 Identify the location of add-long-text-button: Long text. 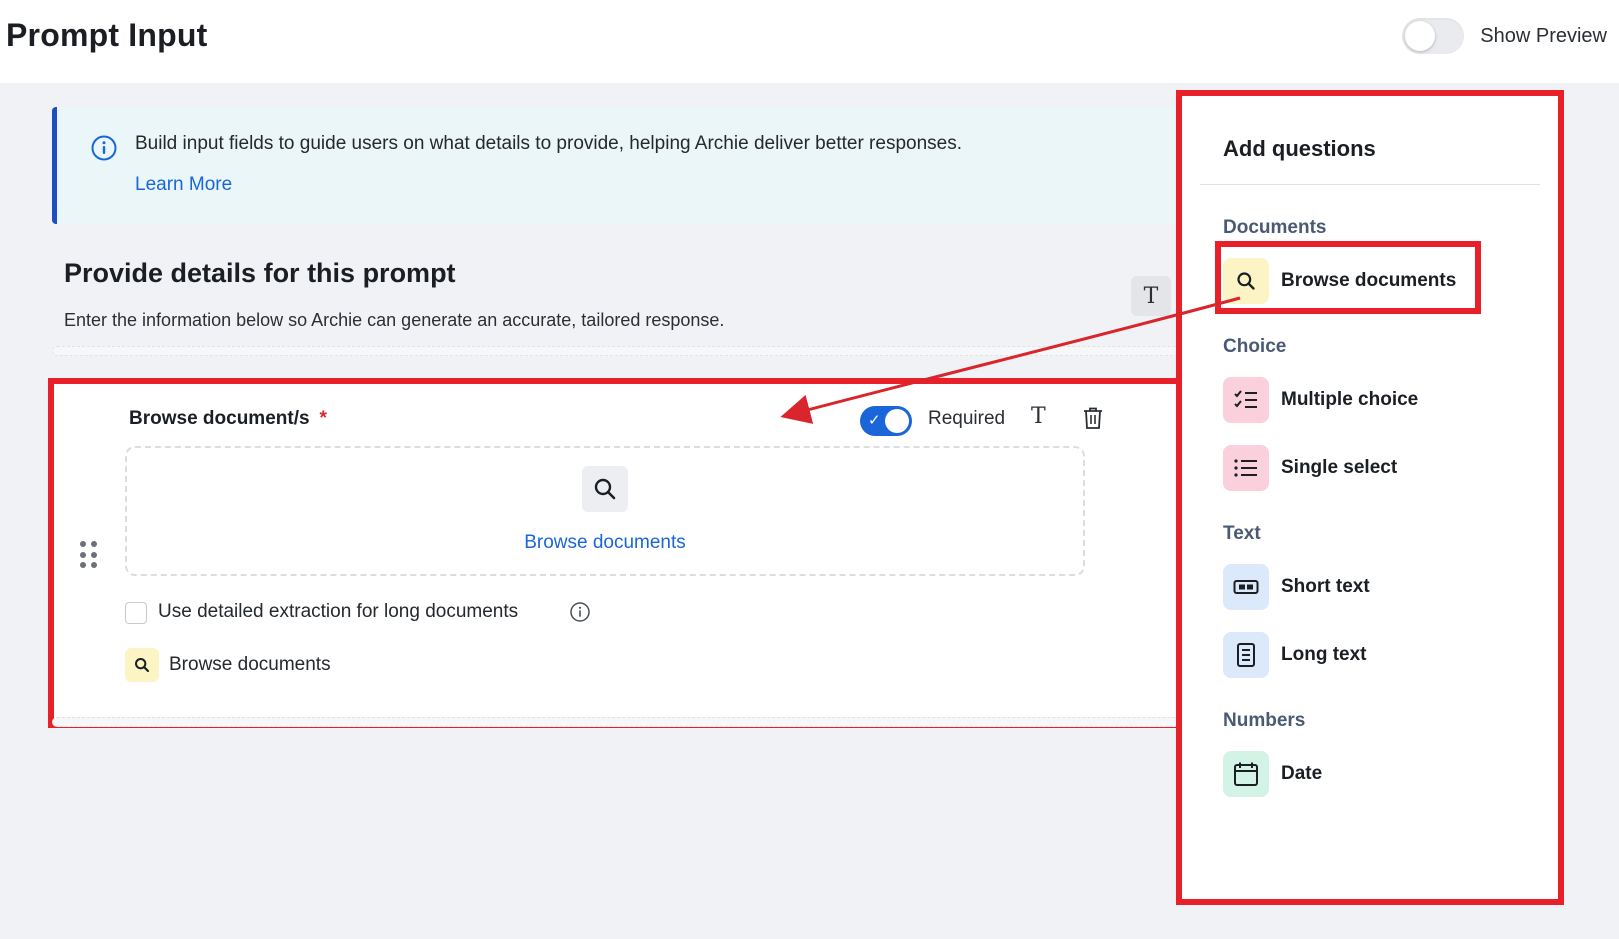
(1295, 655).